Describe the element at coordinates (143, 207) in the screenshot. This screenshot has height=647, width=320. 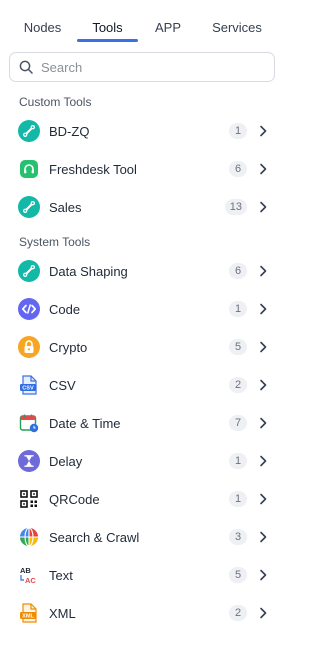
I see `tool-item-sales: Sales 13` at that location.